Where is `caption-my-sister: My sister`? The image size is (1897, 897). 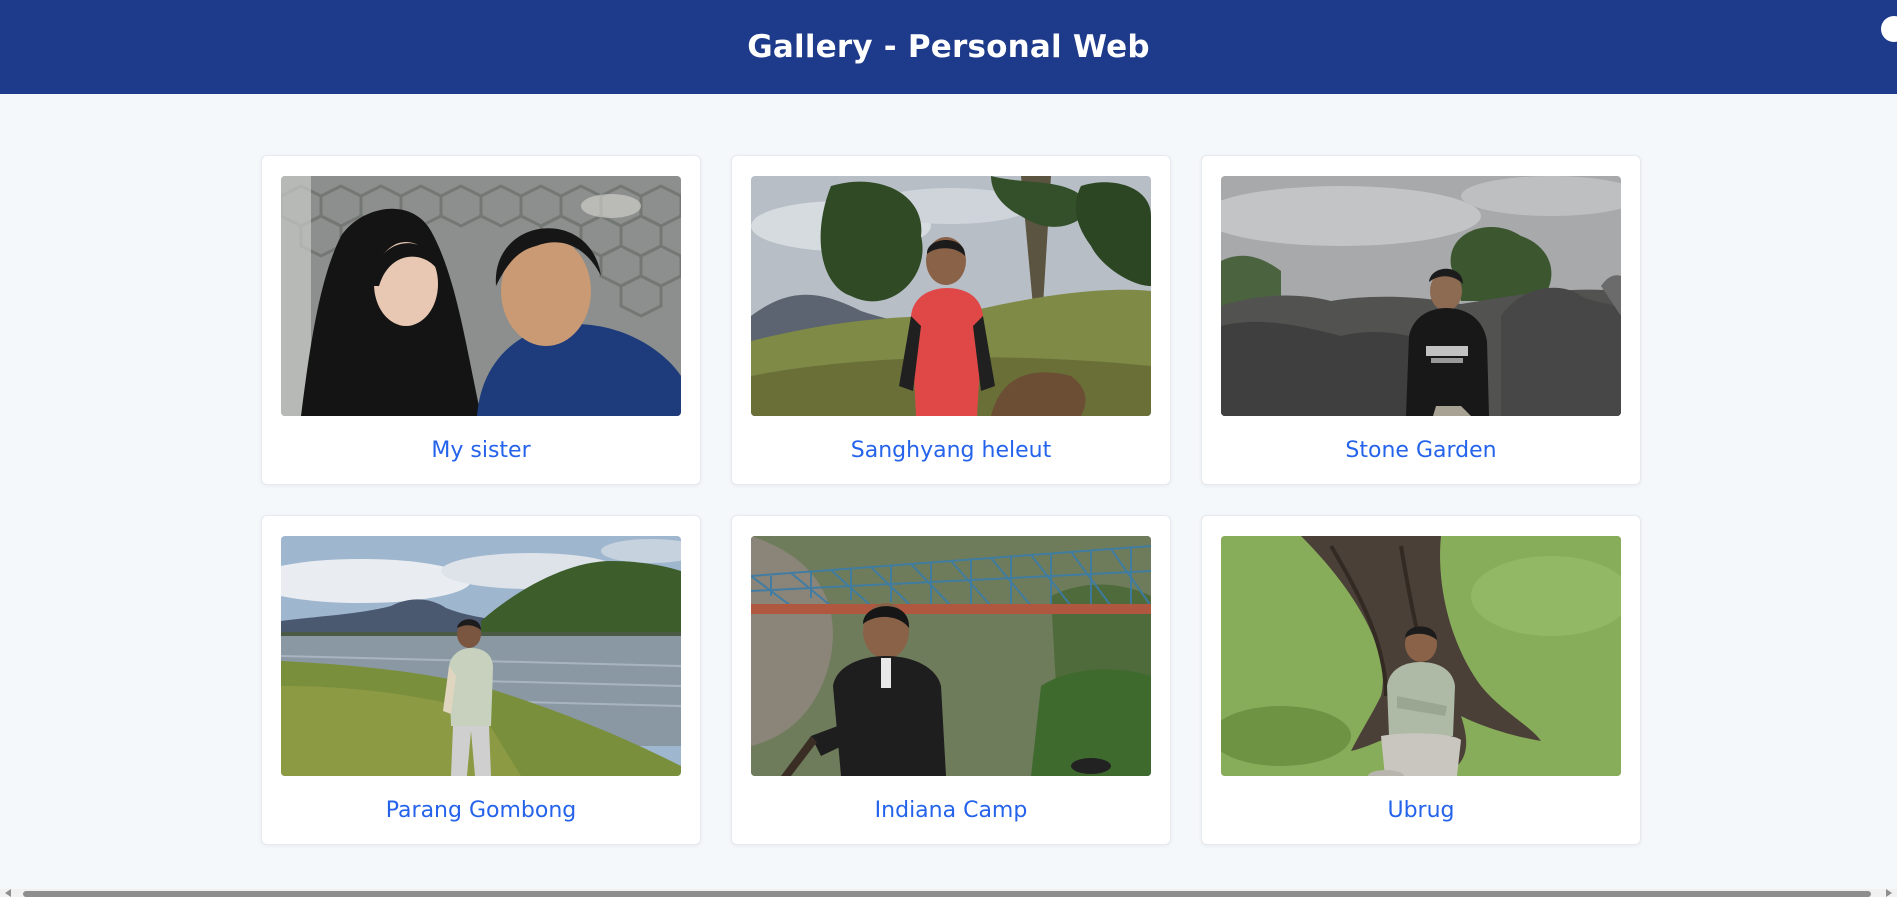
caption-my-sister: My sister is located at coordinates (481, 451).